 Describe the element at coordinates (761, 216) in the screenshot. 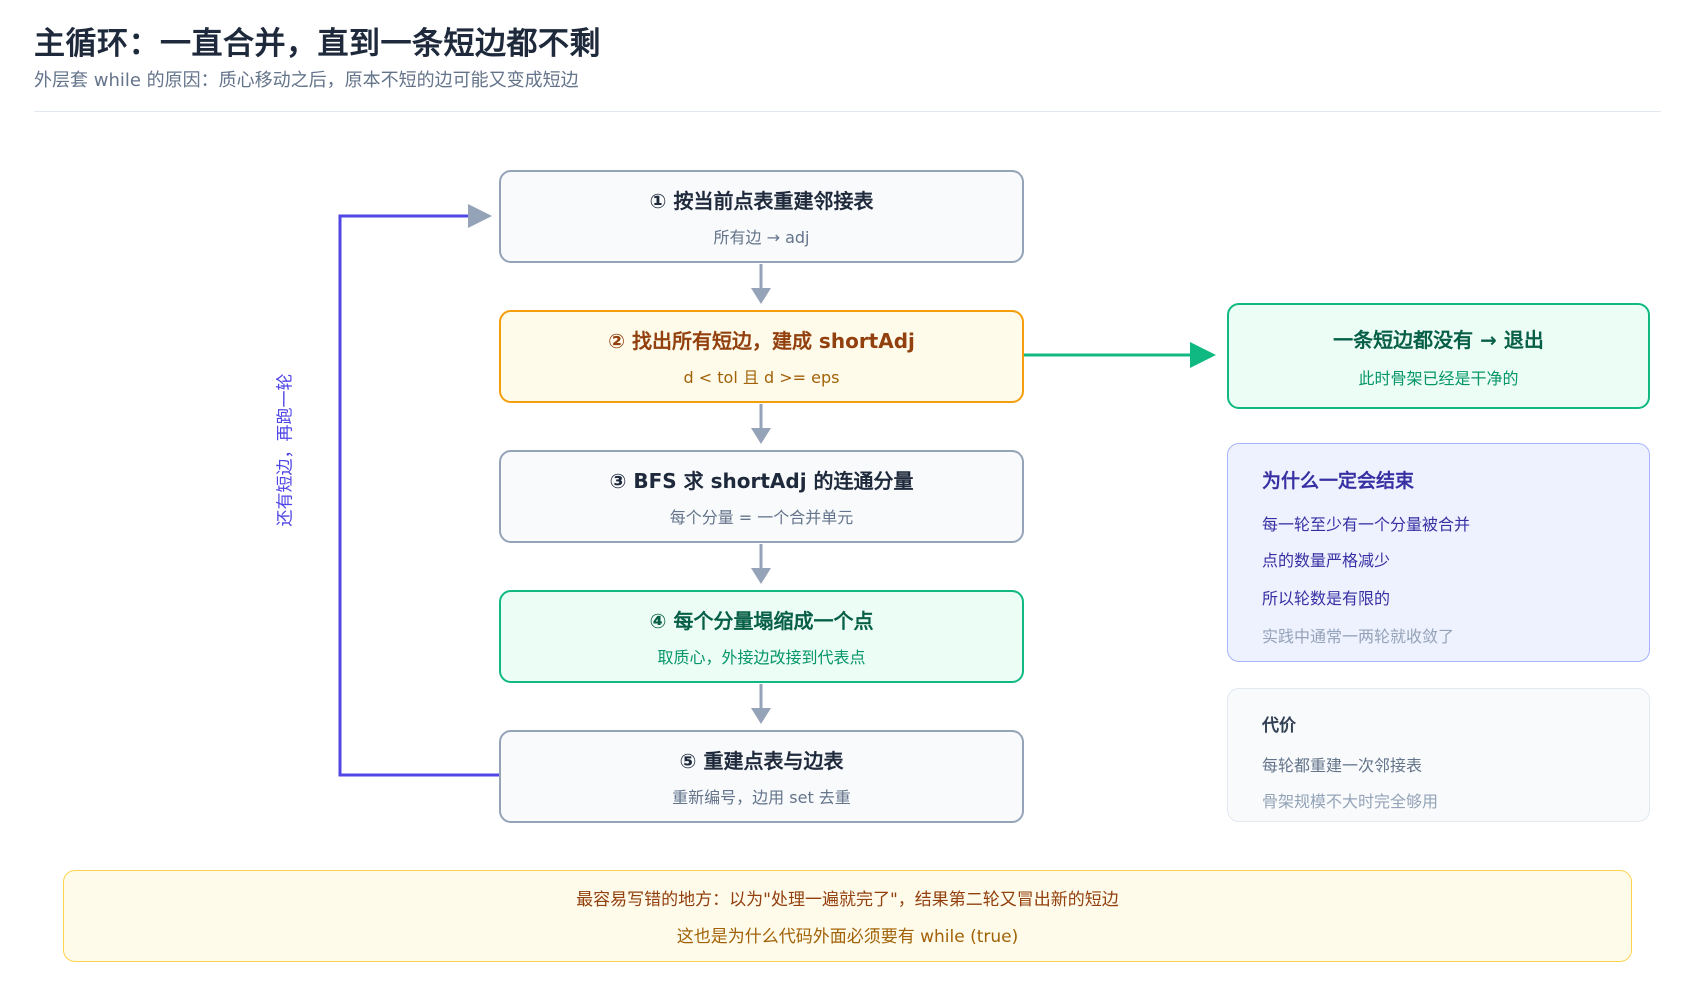

I see `step-rebuild-adjacency: ① 按当前点表重建邻接表 所有边 → adj` at that location.